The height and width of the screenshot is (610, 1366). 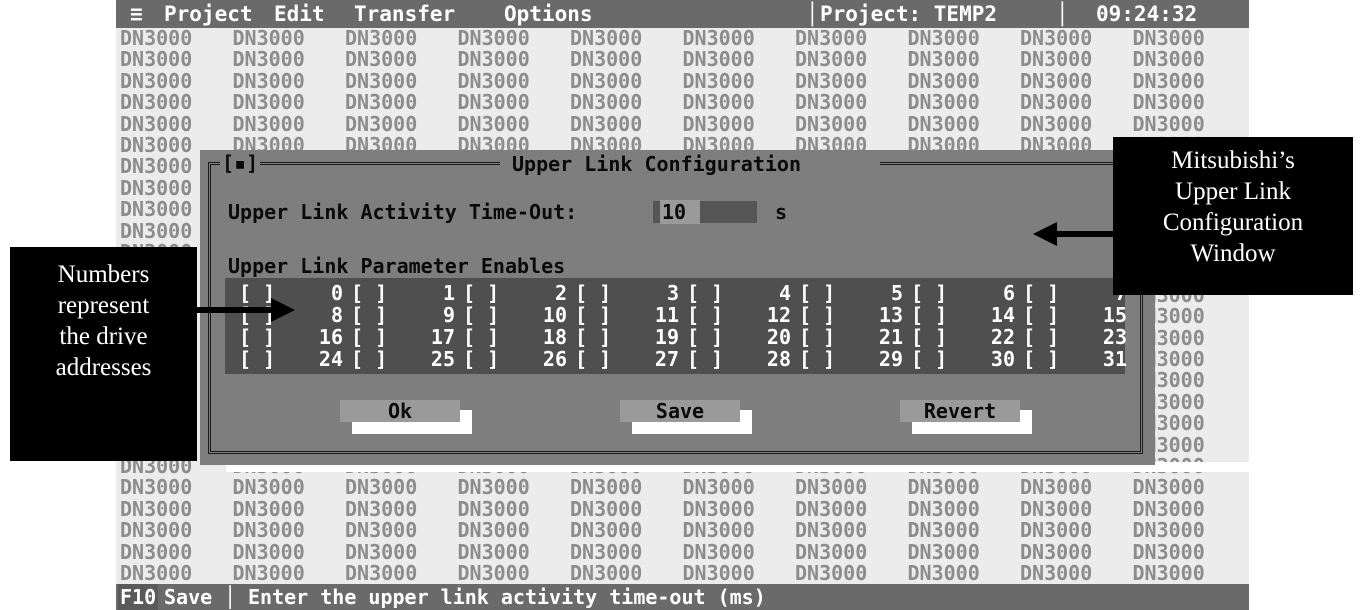 I want to click on address-checkbox-30: [ ] 30, so click(x=967, y=359).